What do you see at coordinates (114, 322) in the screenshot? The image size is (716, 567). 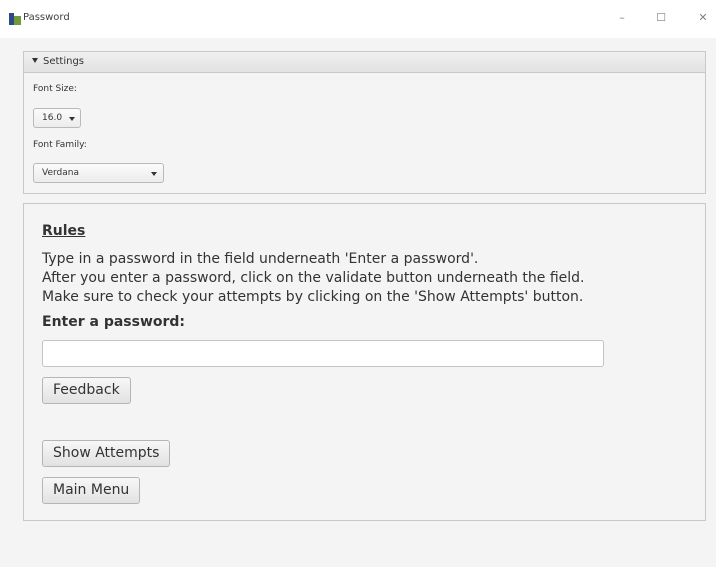 I see `password-label: Enter a password:` at bounding box center [114, 322].